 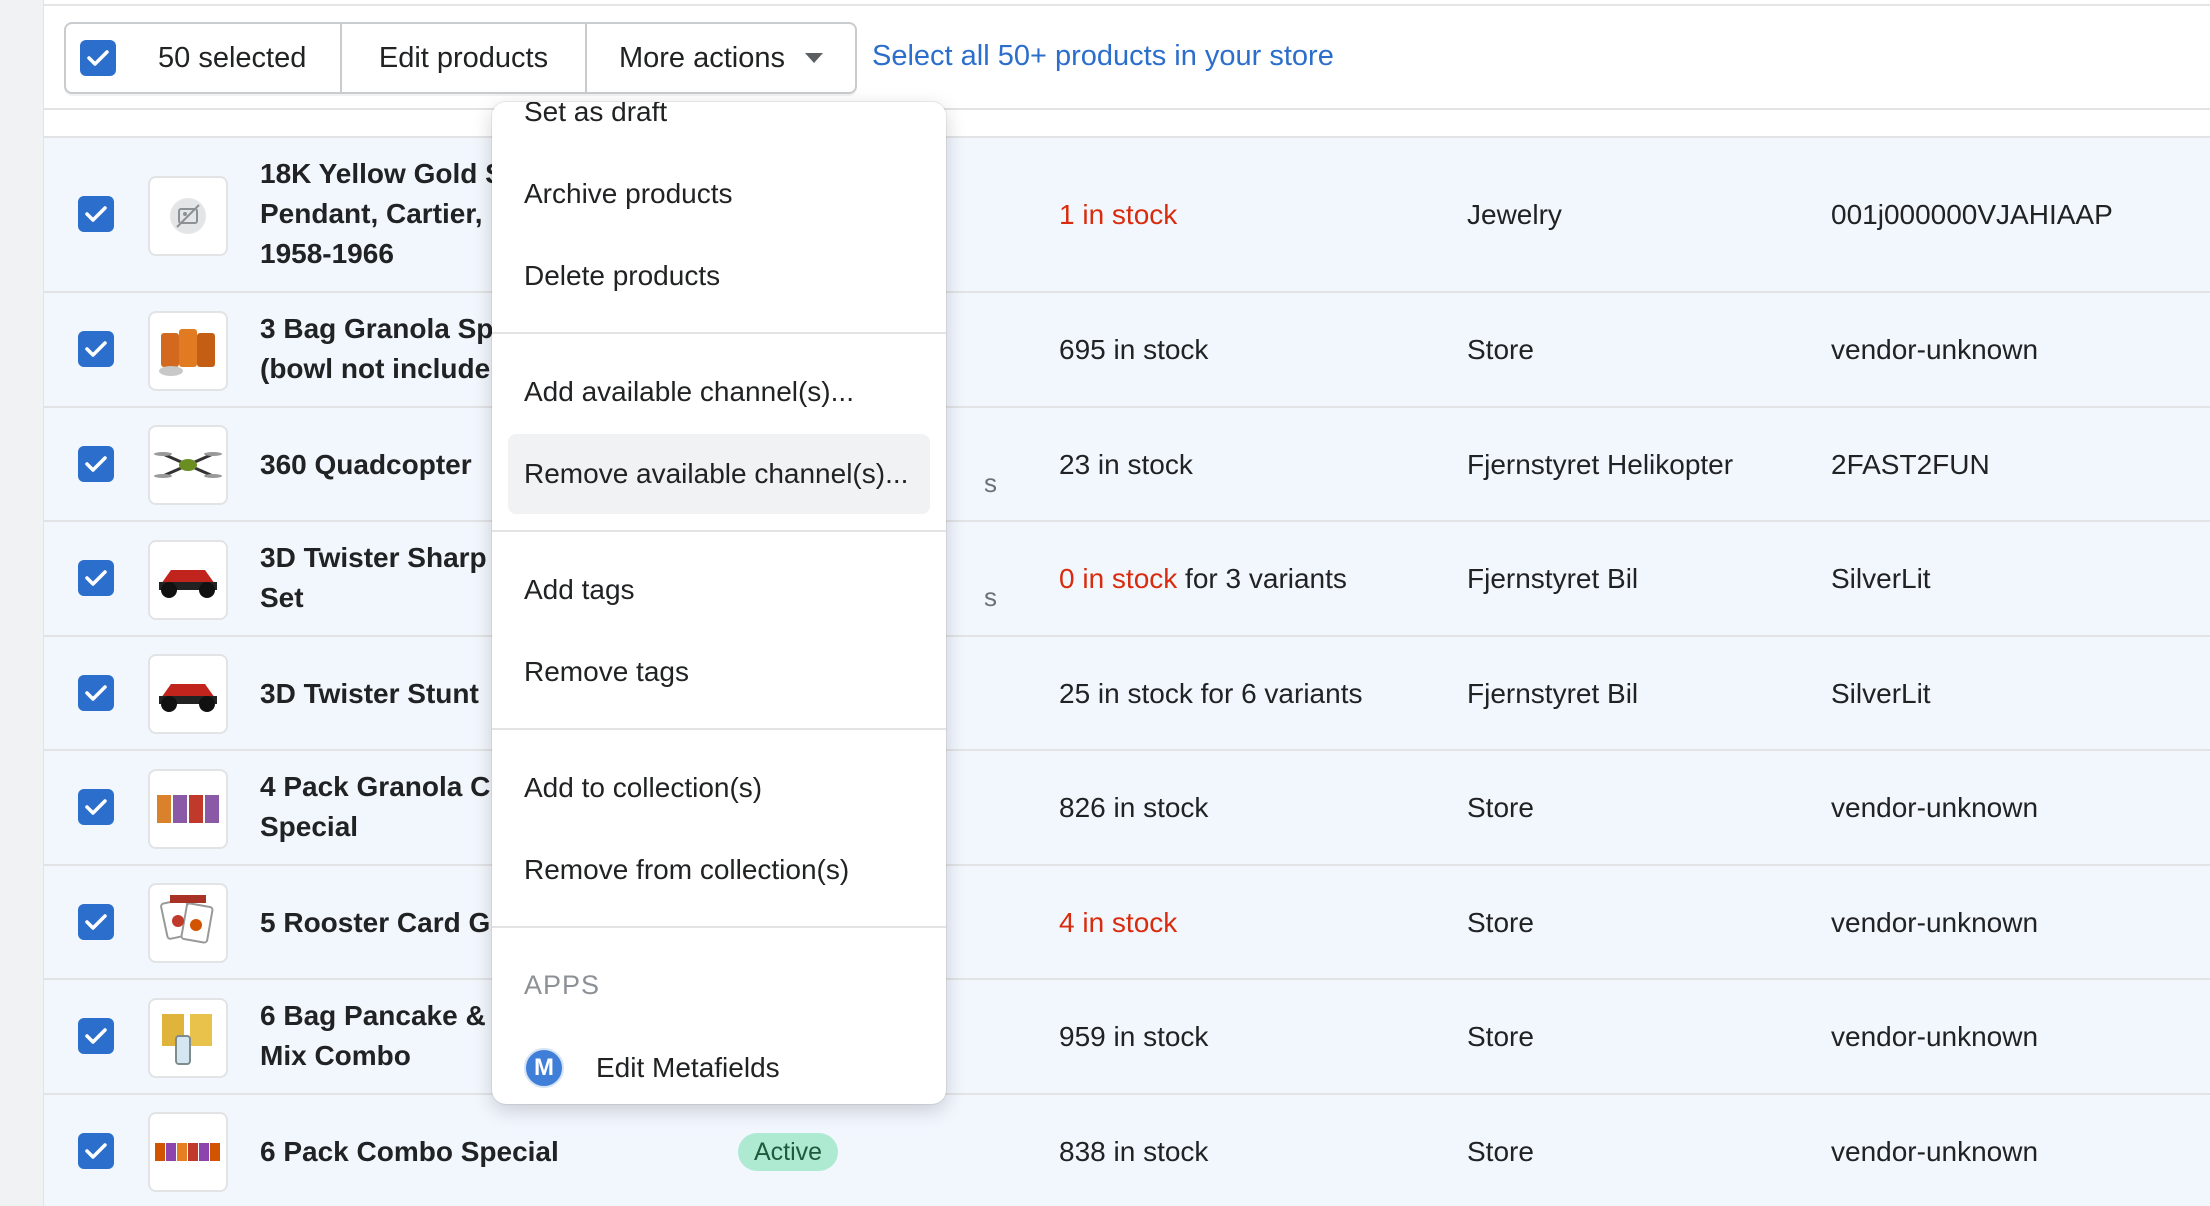 What do you see at coordinates (390, 807) in the screenshot?
I see `product-title: 4 Pack Granola C Special` at bounding box center [390, 807].